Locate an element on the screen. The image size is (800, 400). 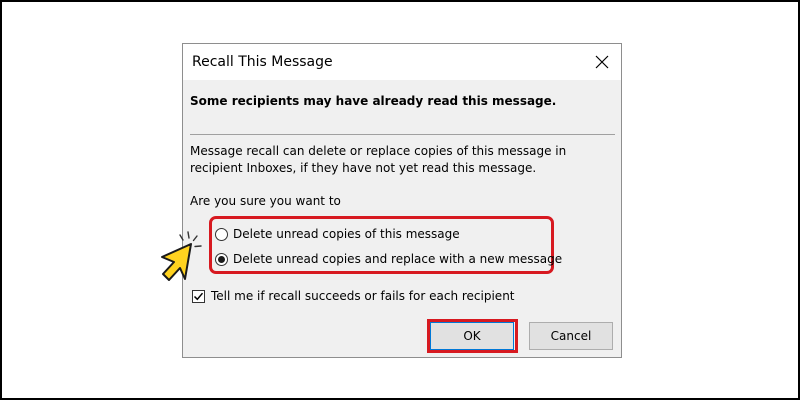
separator is located at coordinates (402, 134).